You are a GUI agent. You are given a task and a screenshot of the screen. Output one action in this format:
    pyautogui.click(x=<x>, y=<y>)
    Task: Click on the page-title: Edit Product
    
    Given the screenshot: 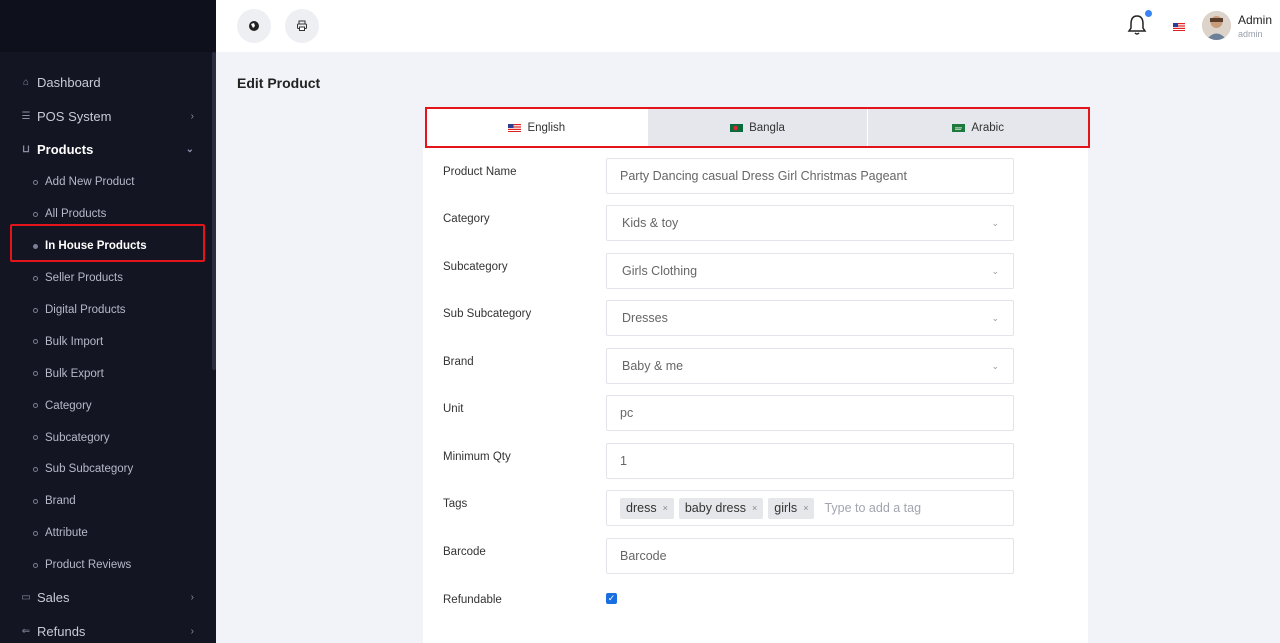 What is the action you would take?
    pyautogui.click(x=279, y=83)
    